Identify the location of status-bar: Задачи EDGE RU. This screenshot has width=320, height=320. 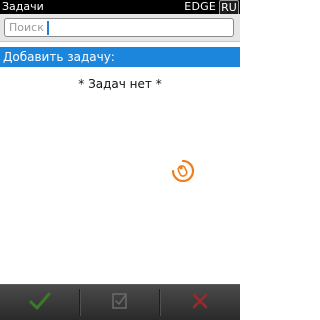
(120, 8).